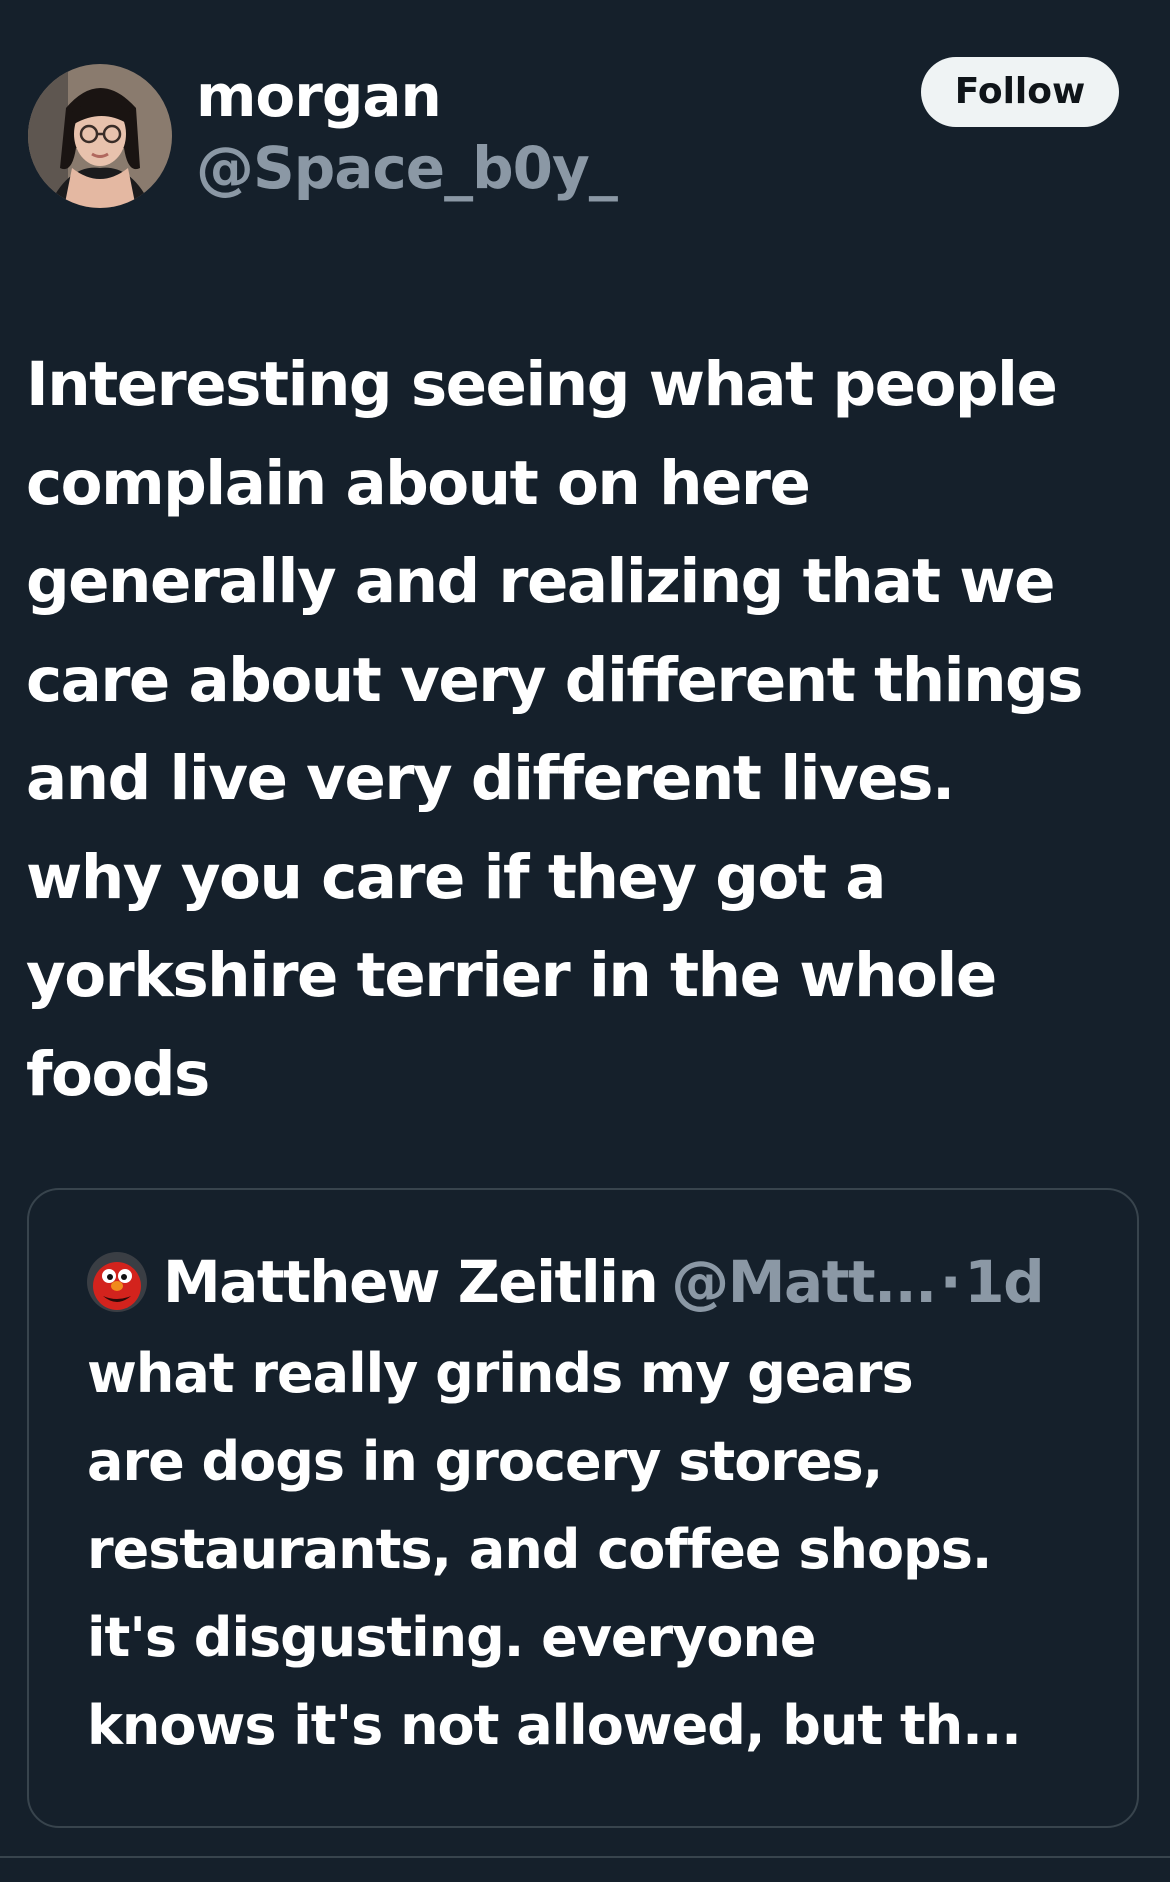 The width and height of the screenshot is (1170, 1882). I want to click on author-avatar, so click(100, 136).